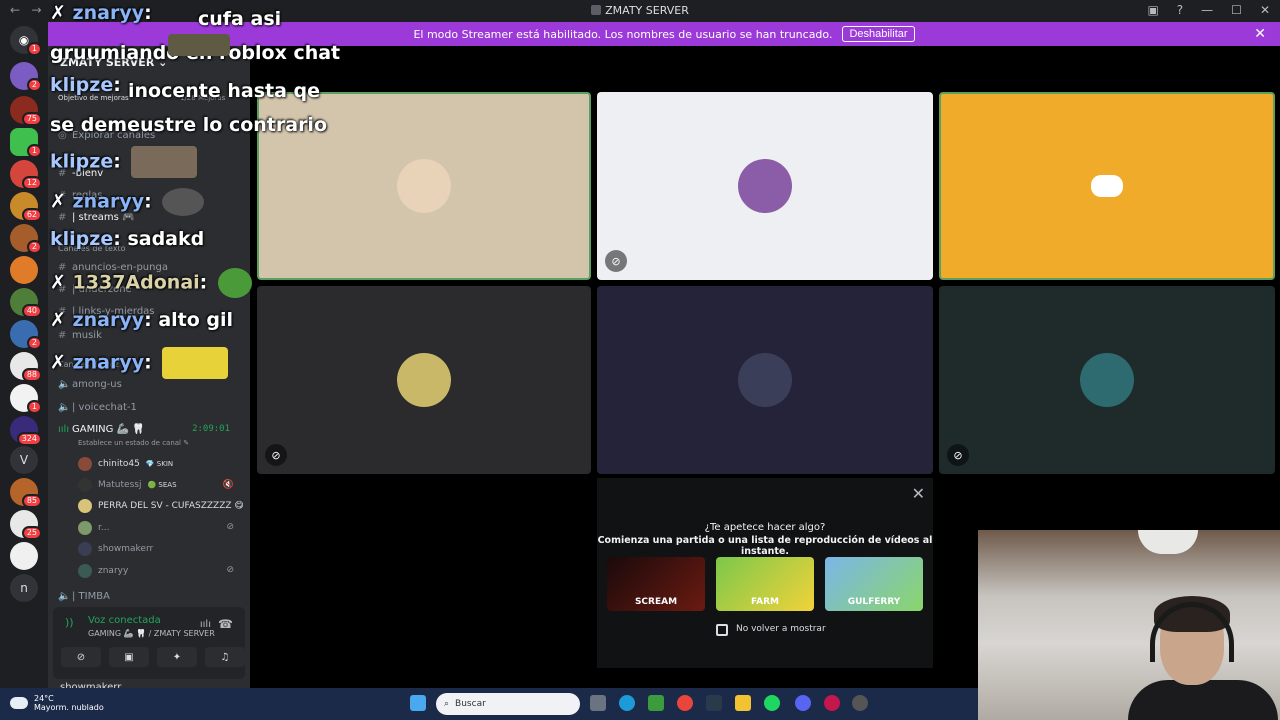 The height and width of the screenshot is (720, 1280). Describe the element at coordinates (1236, 10) in the screenshot. I see `maximize-icon: ☐` at that location.